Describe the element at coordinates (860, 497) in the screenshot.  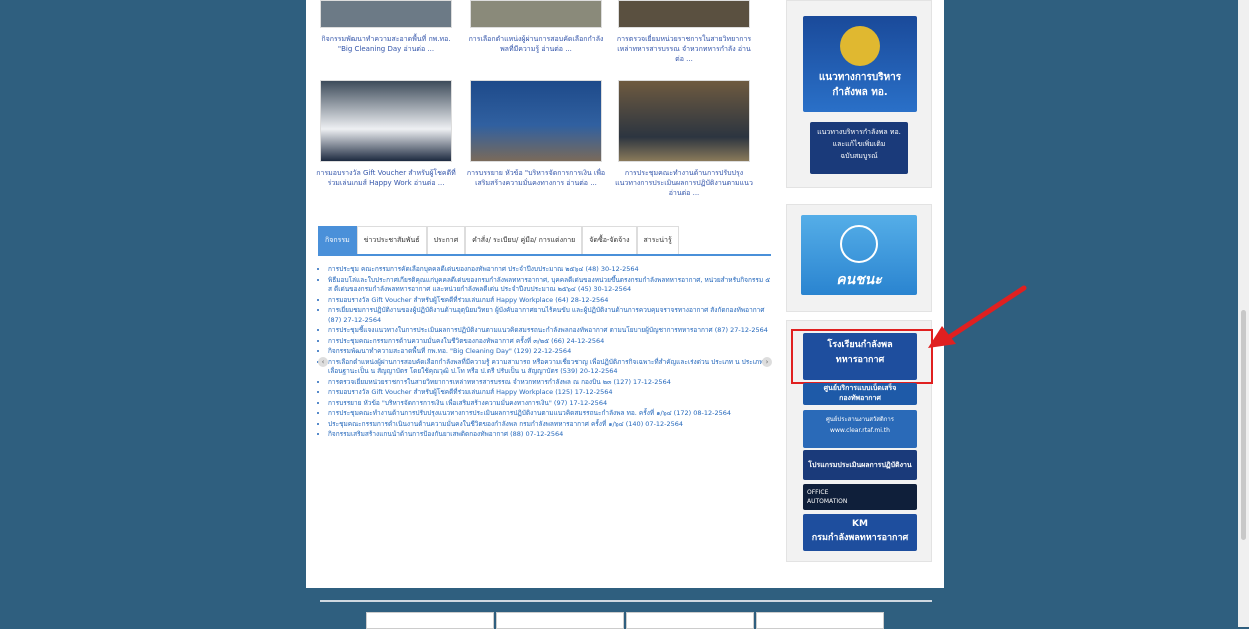
I see `office-automation-banner: OFFICE AUTOMATION` at that location.